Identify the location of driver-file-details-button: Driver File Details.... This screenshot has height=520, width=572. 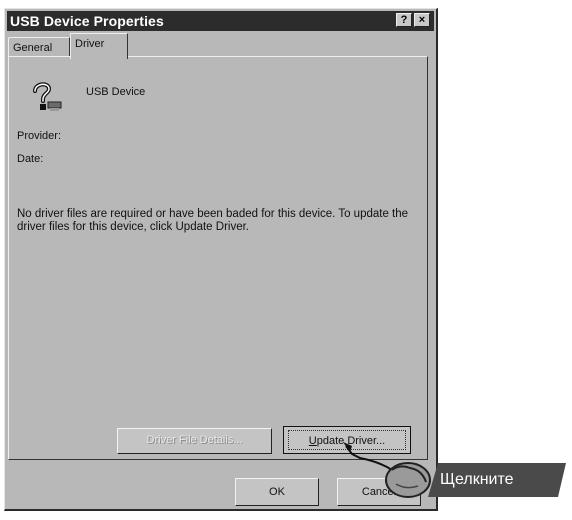
(194, 441).